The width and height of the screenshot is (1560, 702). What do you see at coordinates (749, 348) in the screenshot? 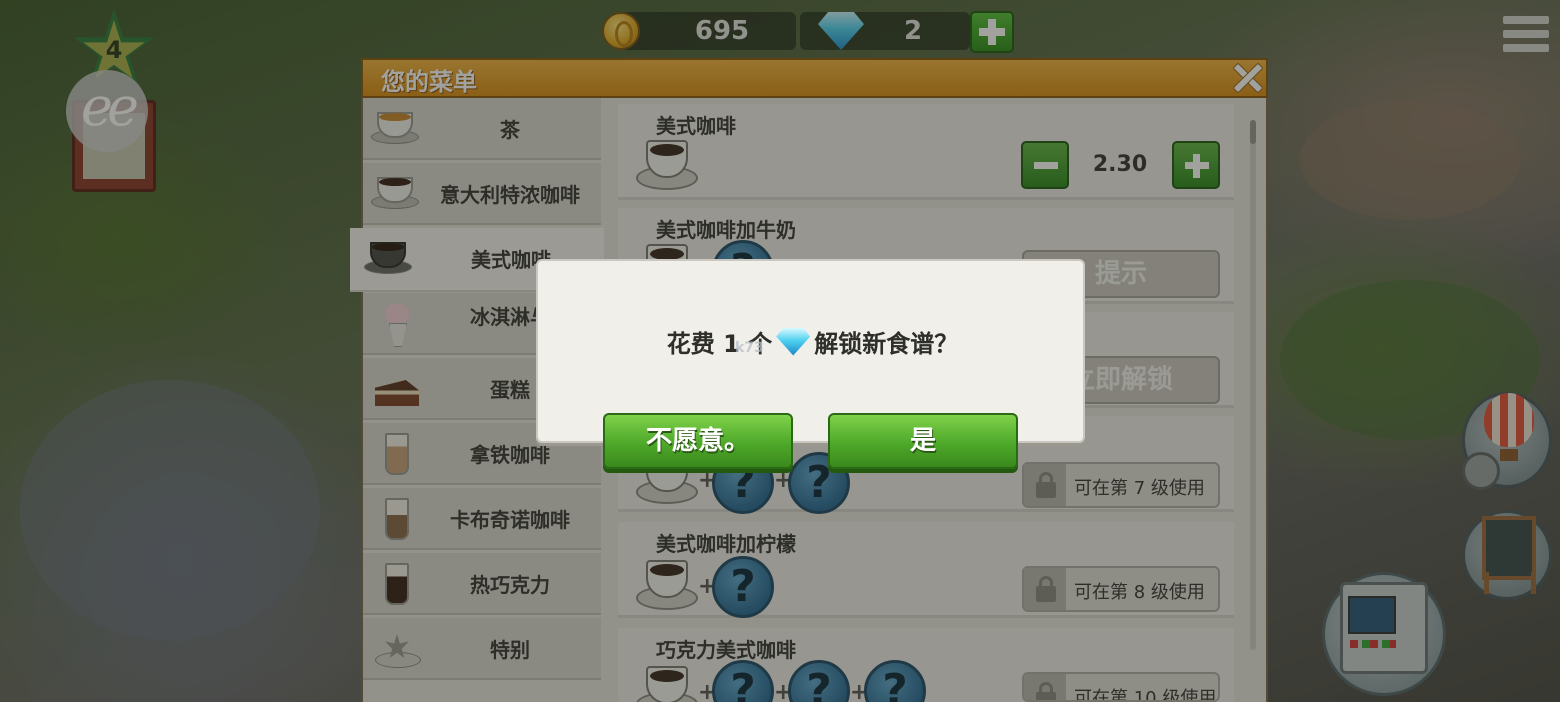
I see `site-watermark: k73` at bounding box center [749, 348].